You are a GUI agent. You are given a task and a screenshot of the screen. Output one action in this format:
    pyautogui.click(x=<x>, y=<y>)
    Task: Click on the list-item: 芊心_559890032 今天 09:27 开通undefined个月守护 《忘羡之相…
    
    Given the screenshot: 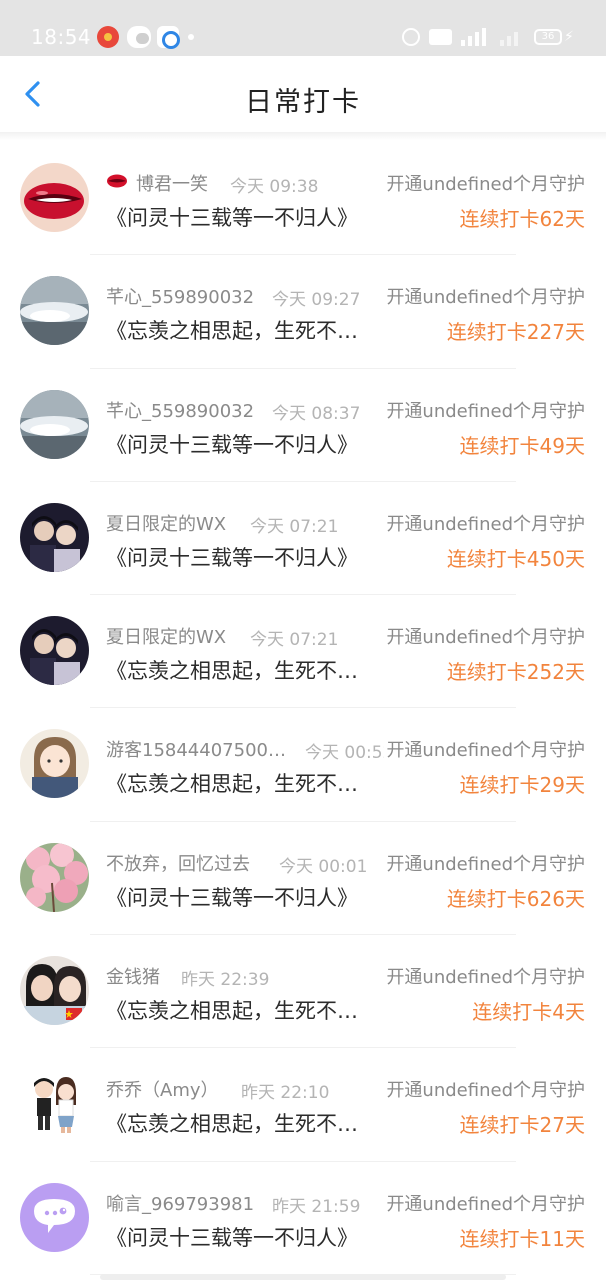 What is the action you would take?
    pyautogui.click(x=303, y=312)
    